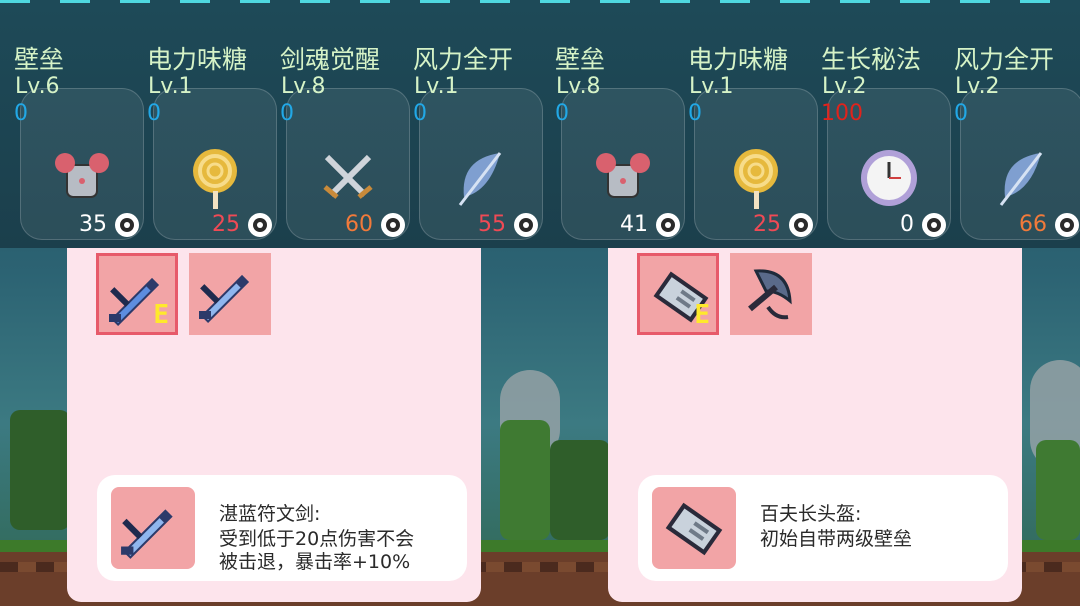 The width and height of the screenshot is (1080, 606). What do you see at coordinates (1033, 224) in the screenshot?
I see `skill-cost: 66` at bounding box center [1033, 224].